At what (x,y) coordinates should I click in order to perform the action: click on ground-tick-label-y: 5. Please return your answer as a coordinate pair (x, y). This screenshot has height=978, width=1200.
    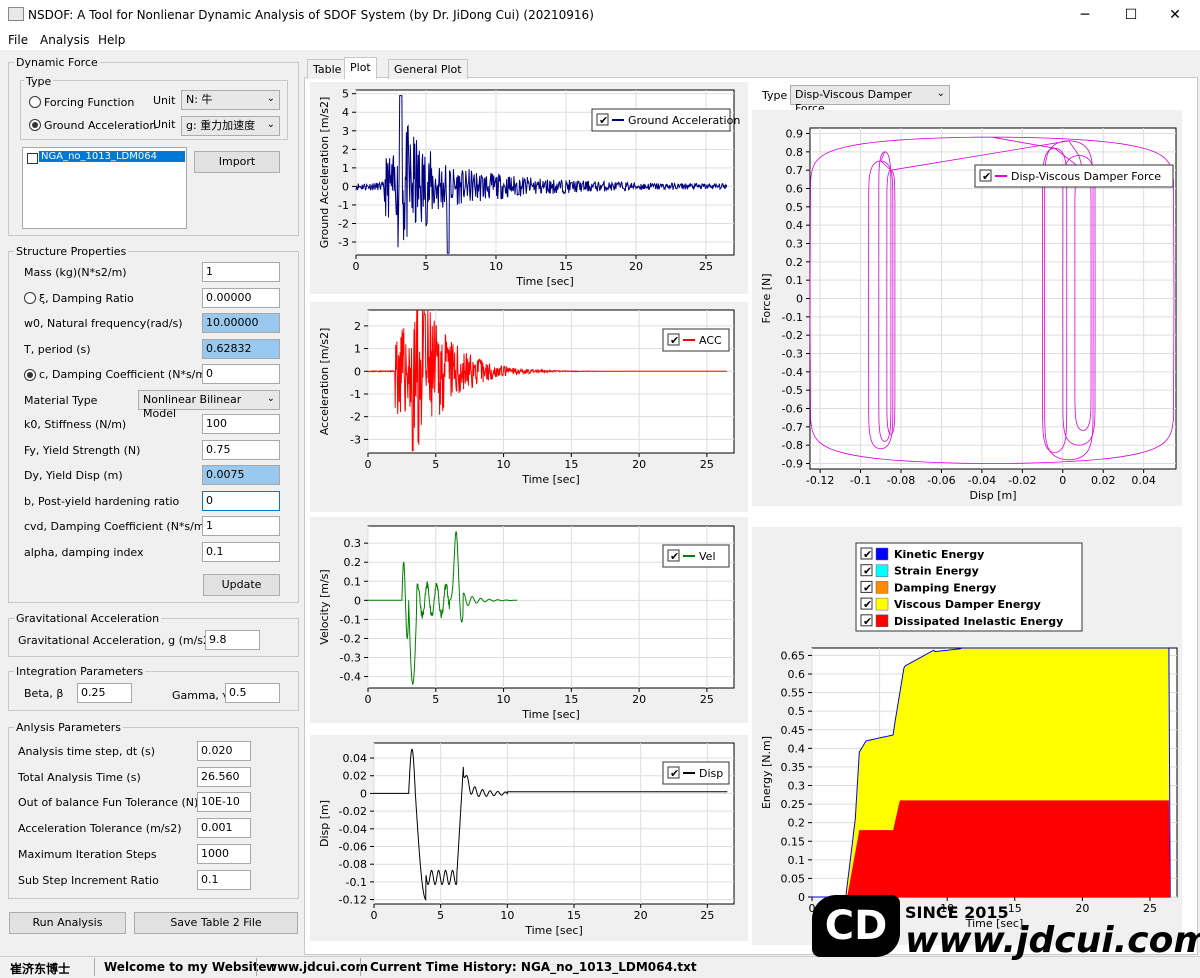
    Looking at the image, I should click on (345, 94).